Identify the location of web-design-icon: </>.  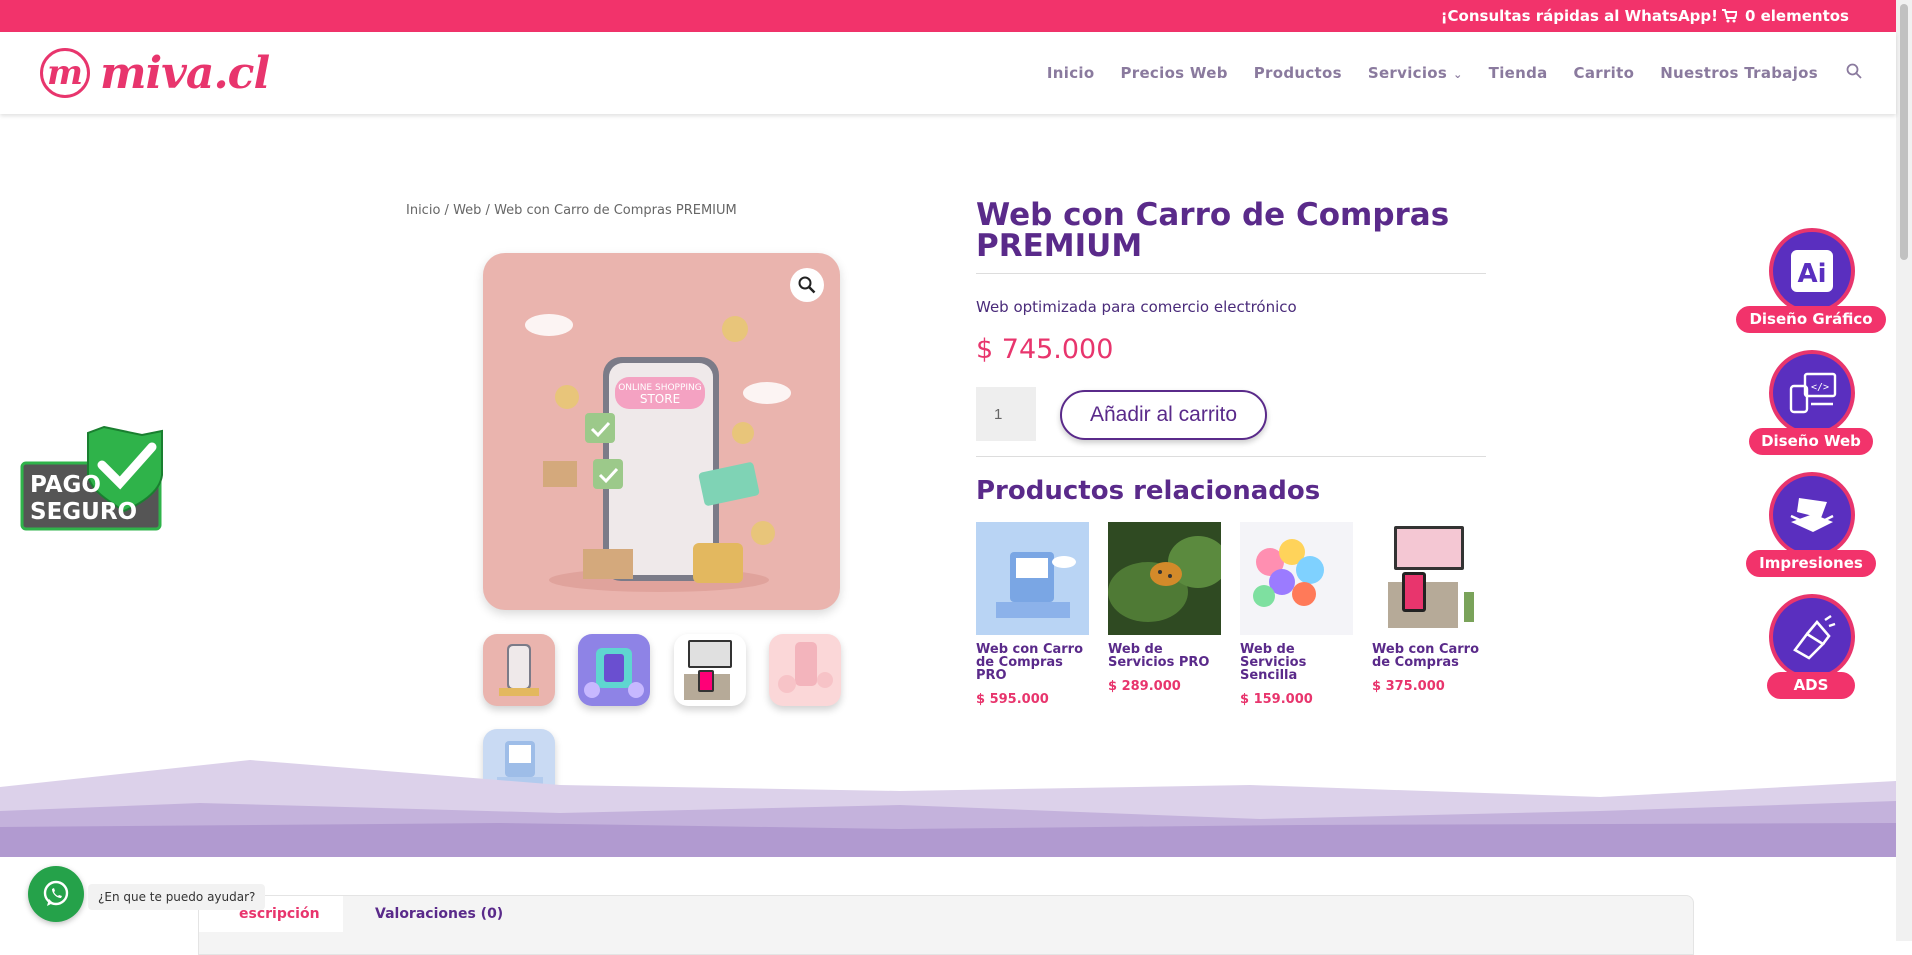
(1812, 393).